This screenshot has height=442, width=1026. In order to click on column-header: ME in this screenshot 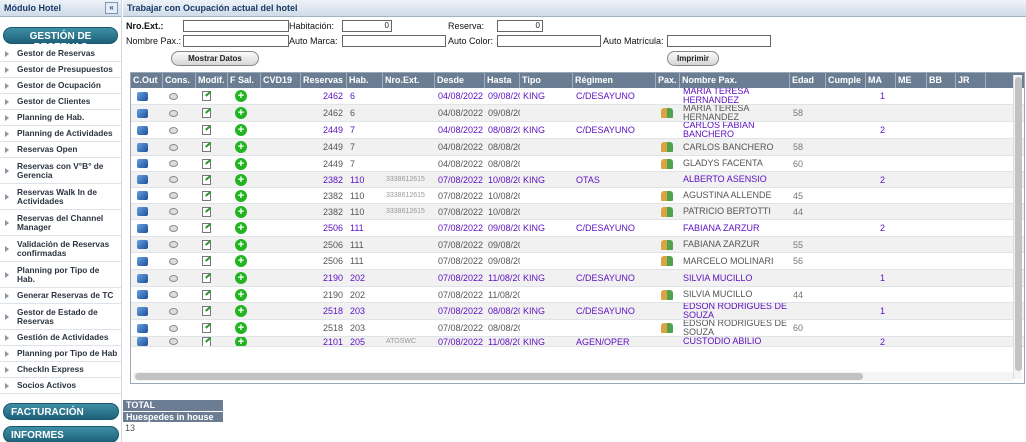, I will do `click(911, 80)`.